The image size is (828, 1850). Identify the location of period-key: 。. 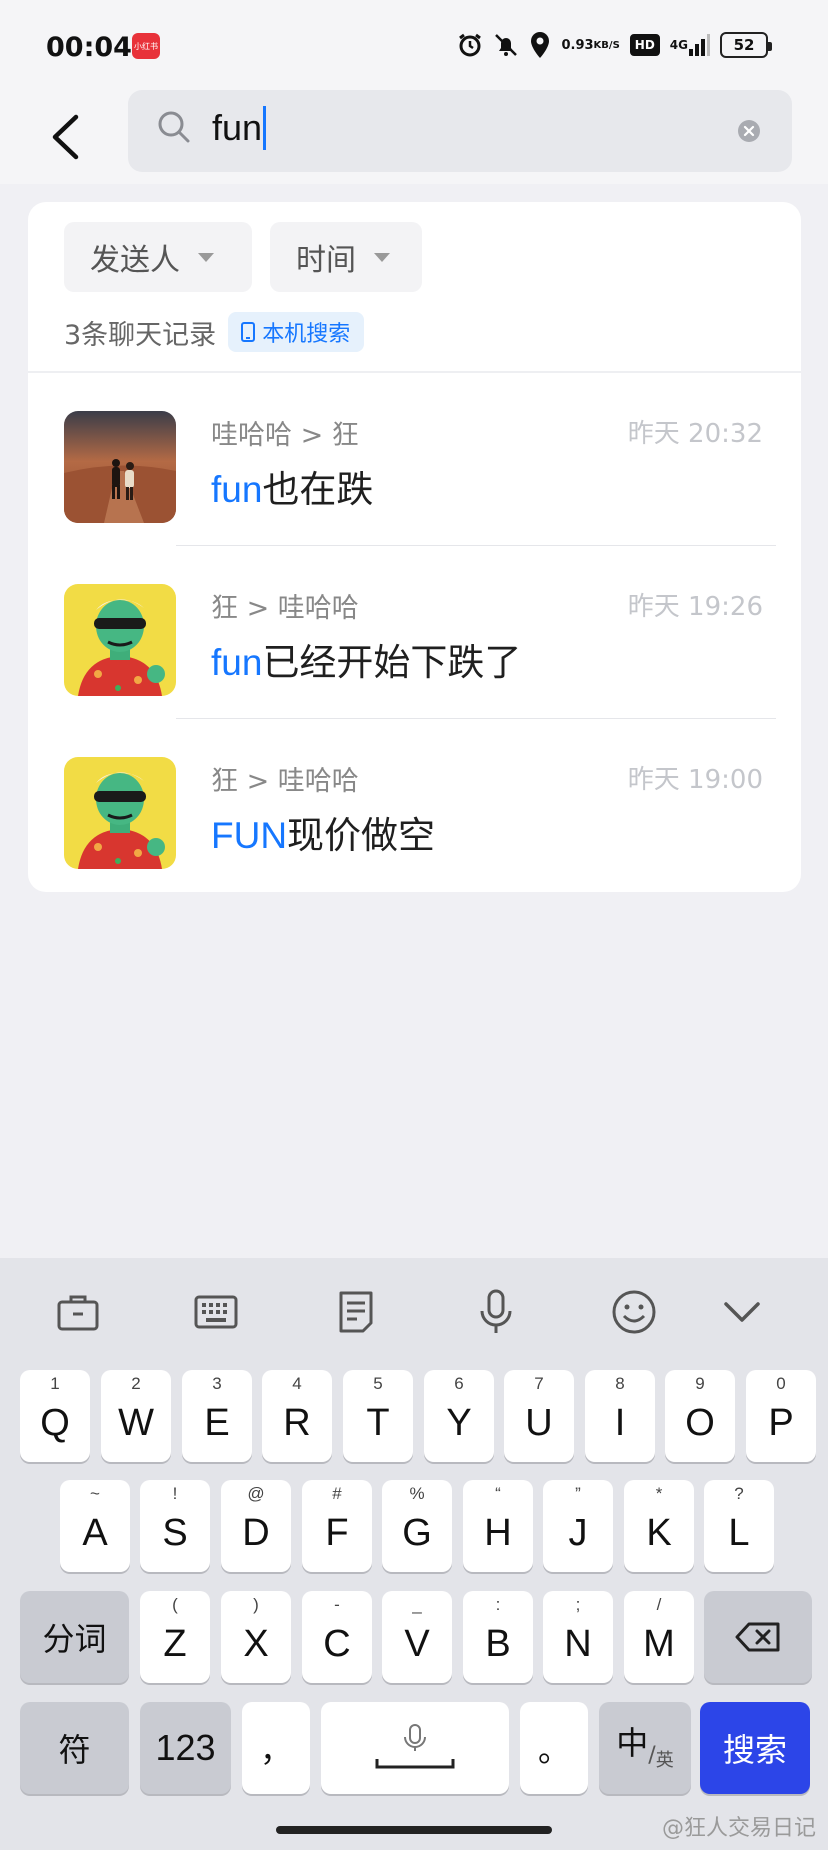
(554, 1748).